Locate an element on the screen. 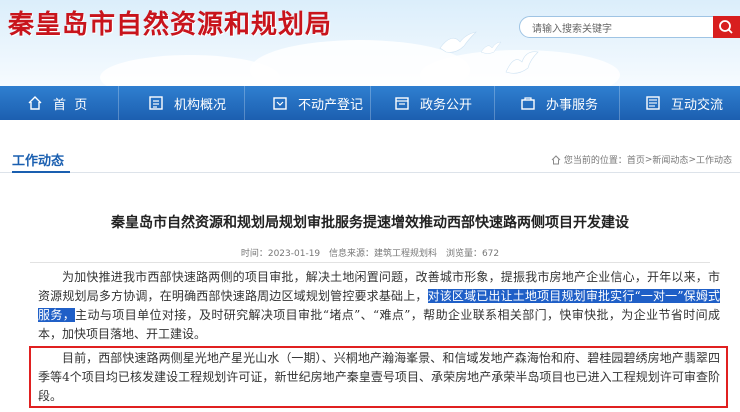 This screenshot has height=412, width=740. section-underline is located at coordinates (41, 172).